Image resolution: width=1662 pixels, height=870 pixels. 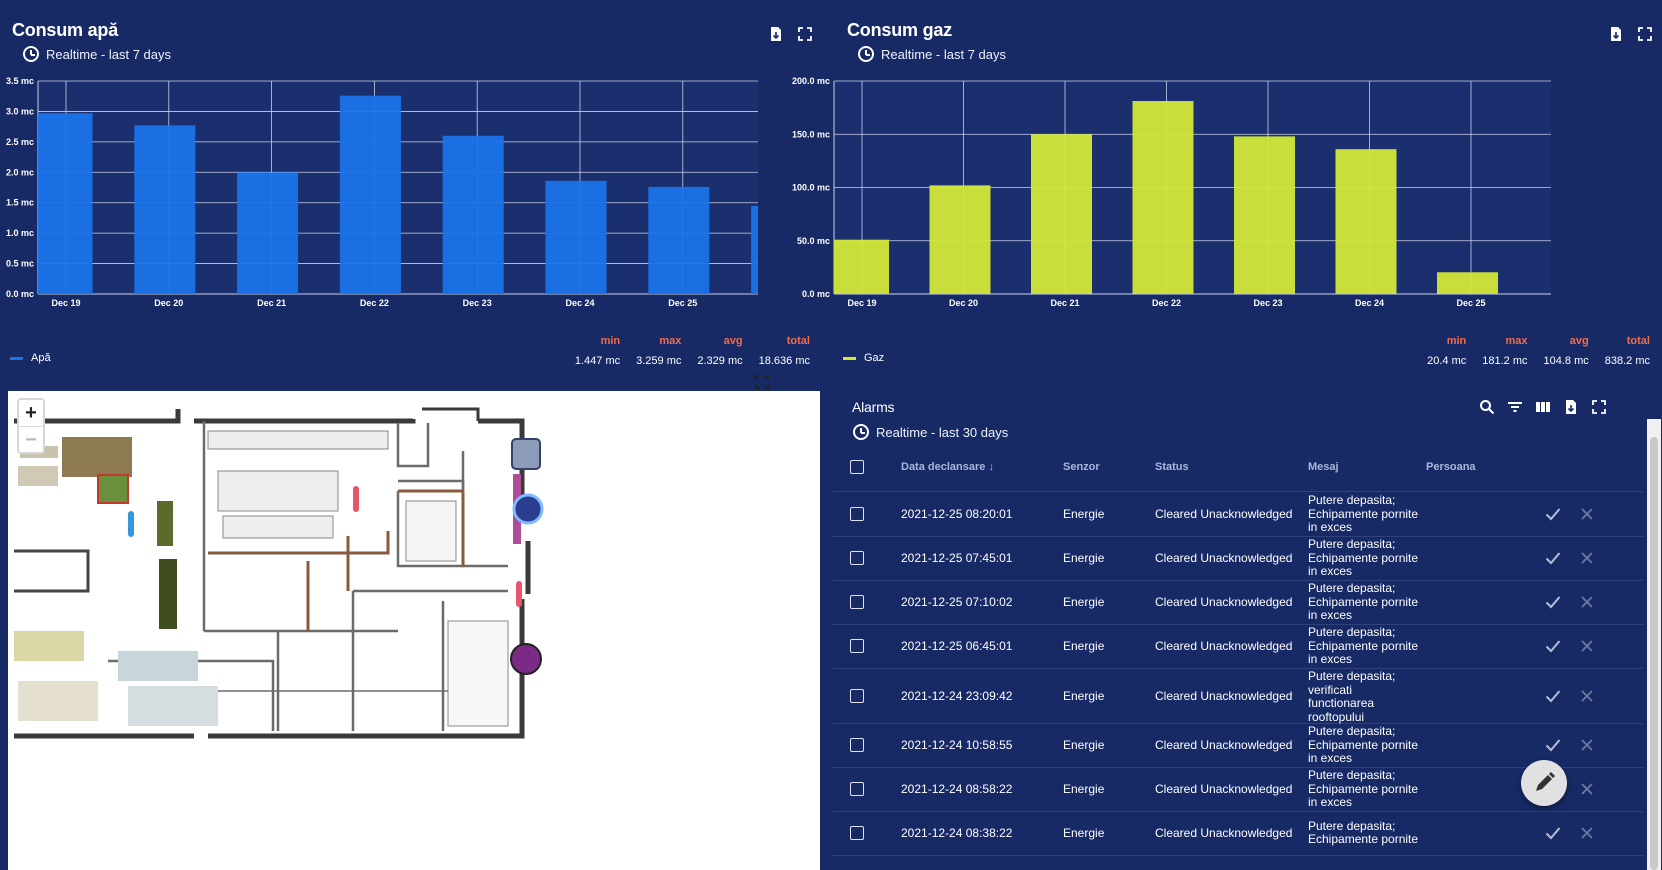 What do you see at coordinates (1172, 467) in the screenshot?
I see `column-header-status: Status` at bounding box center [1172, 467].